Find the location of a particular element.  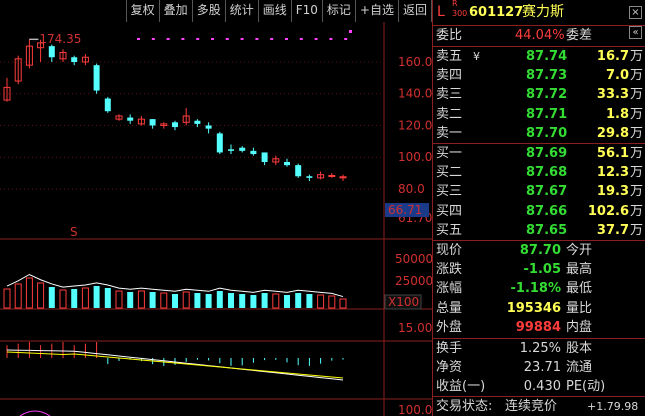

stat-row: 涨跌 -1.05 最高 is located at coordinates (539, 269).